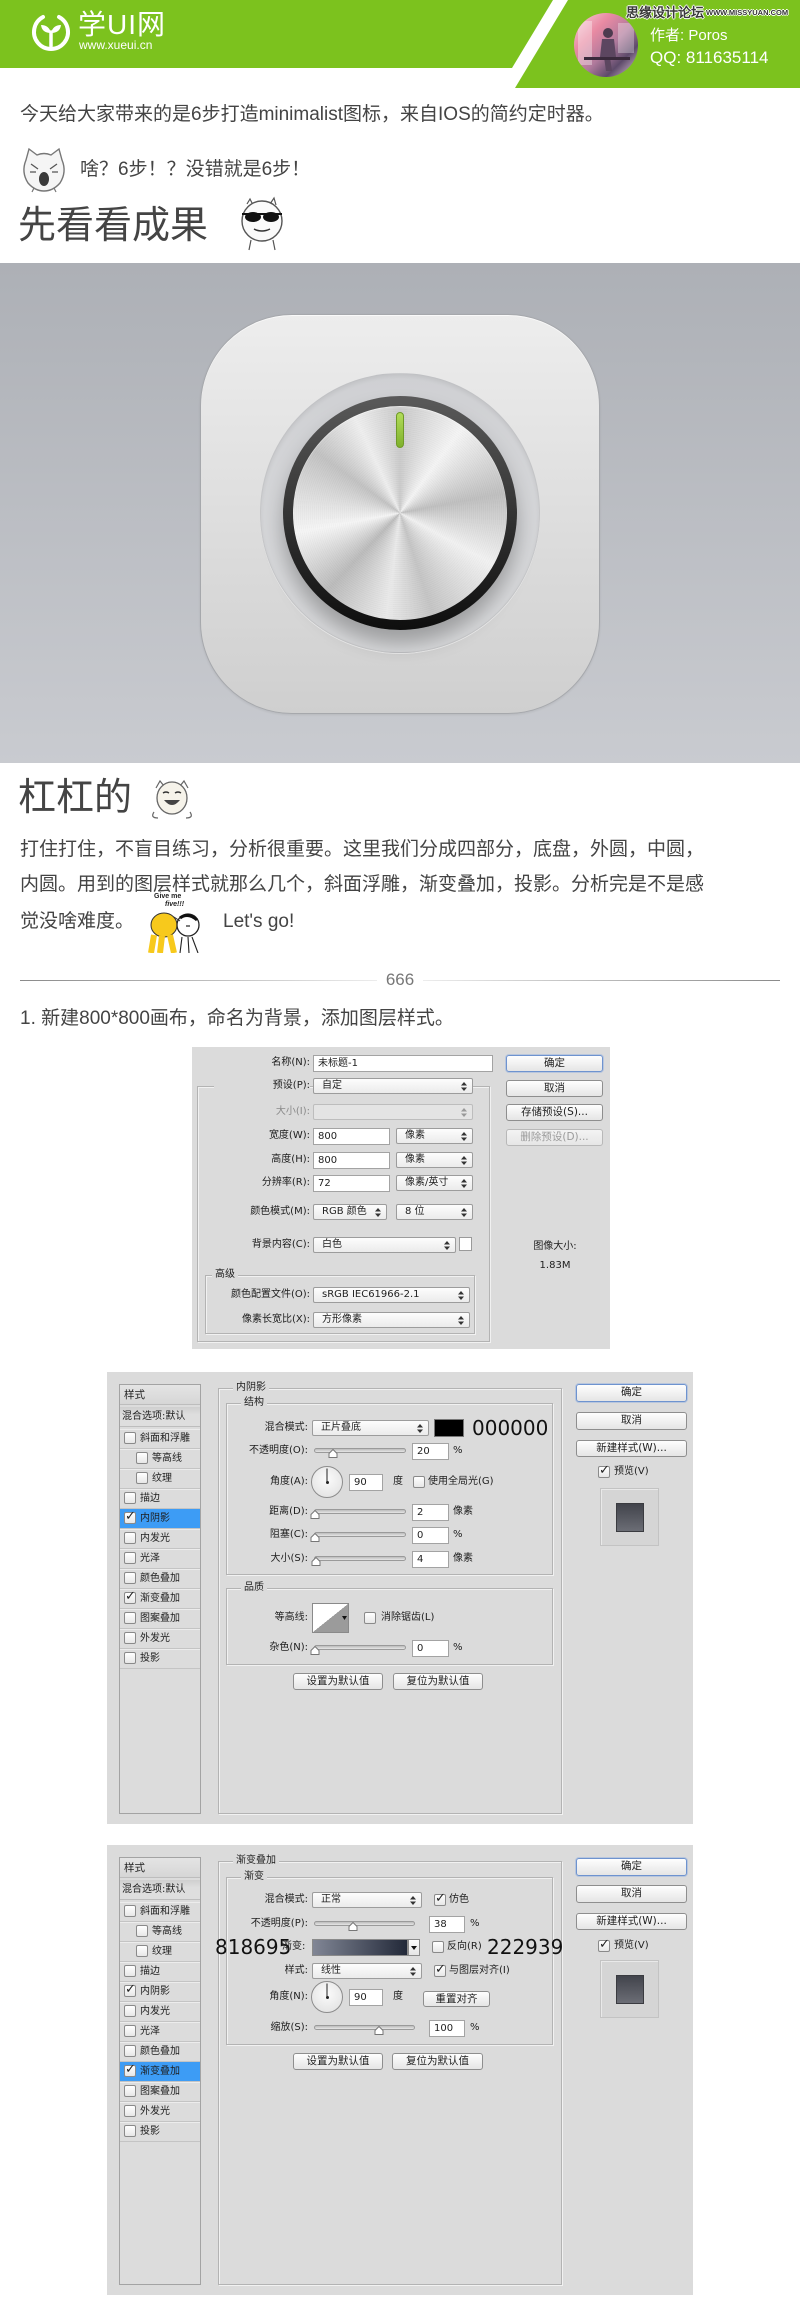  Describe the element at coordinates (430, 1451) in the screenshot. I see `opacity-input: 20` at that location.